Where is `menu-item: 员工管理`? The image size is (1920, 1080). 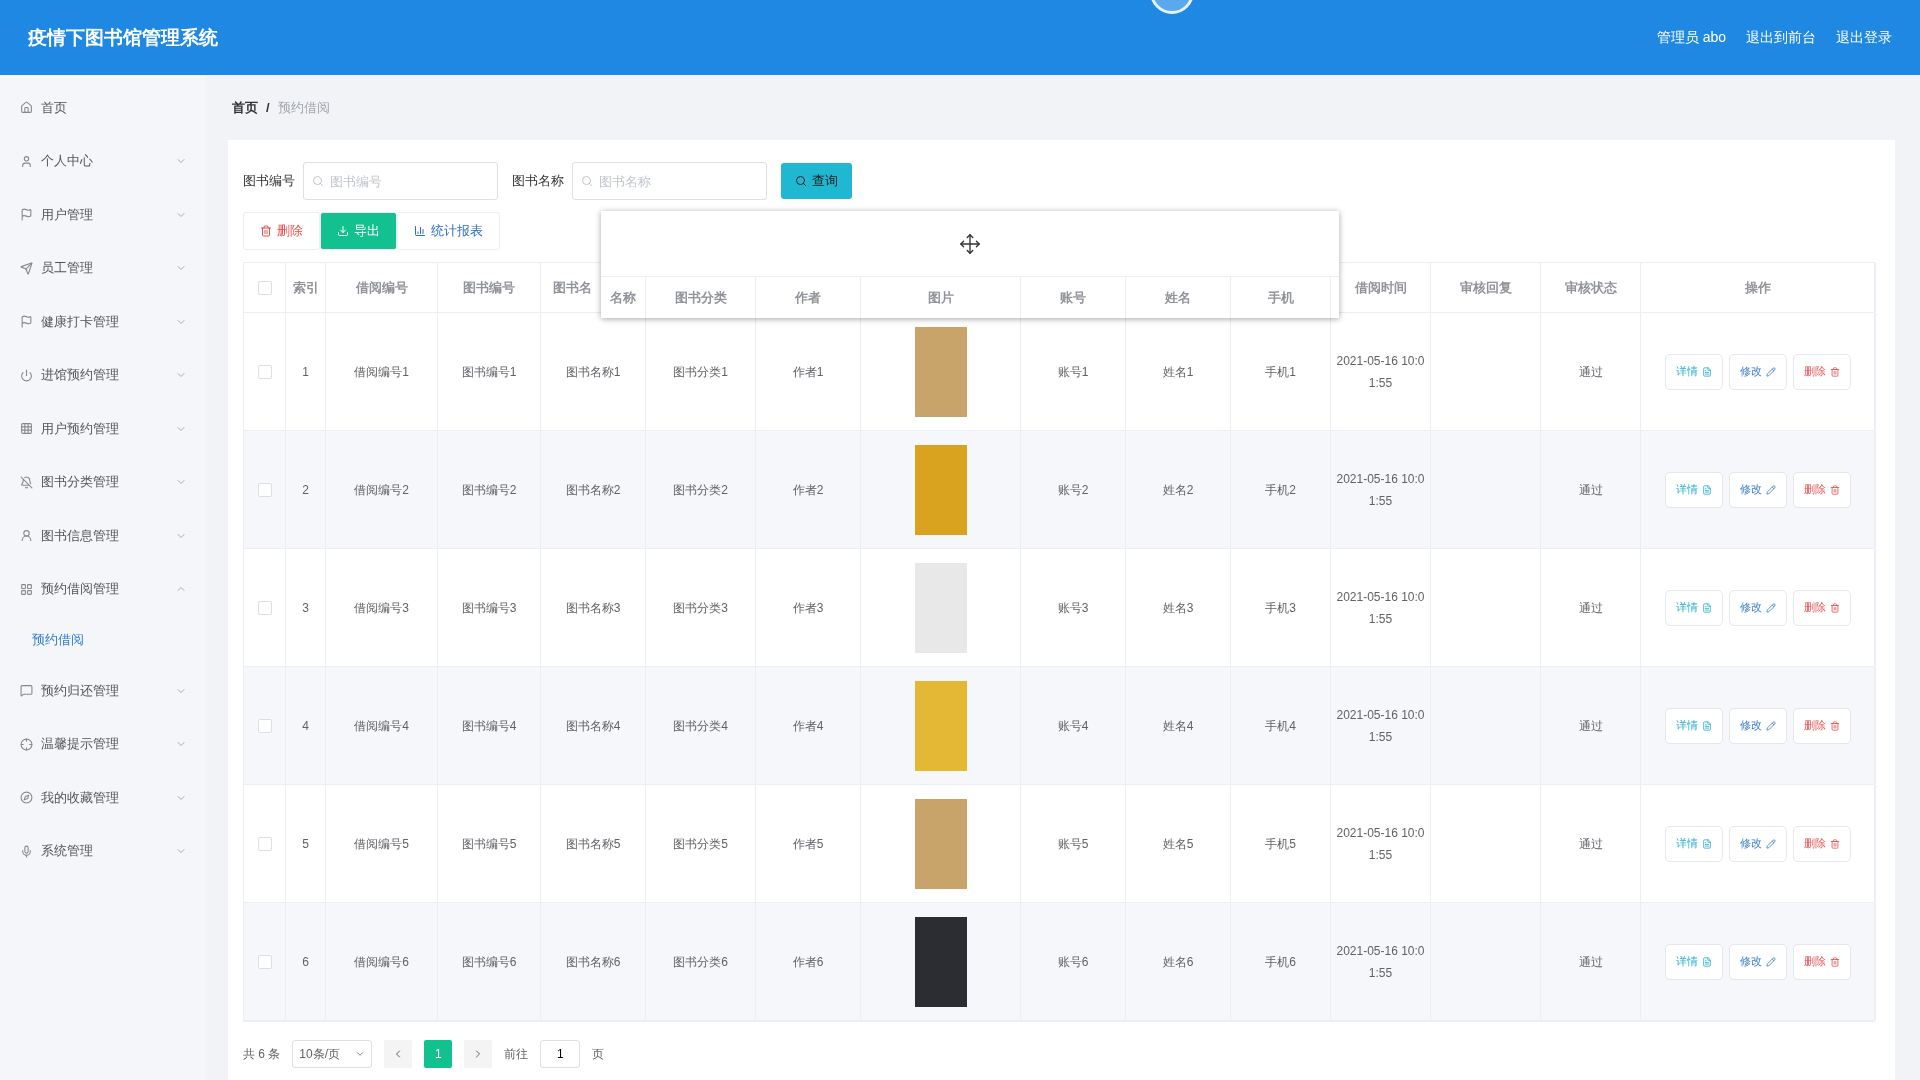
menu-item: 员工管理 is located at coordinates (102, 268).